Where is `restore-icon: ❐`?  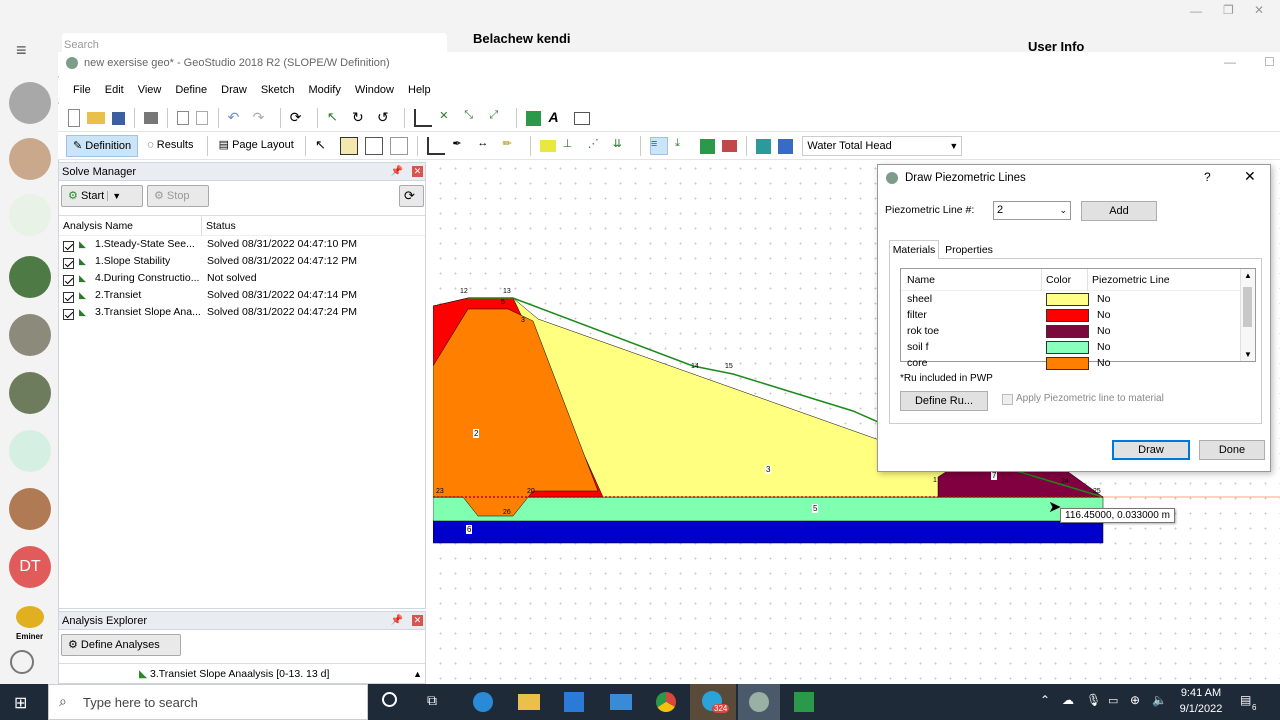 restore-icon: ❐ is located at coordinates (1228, 10).